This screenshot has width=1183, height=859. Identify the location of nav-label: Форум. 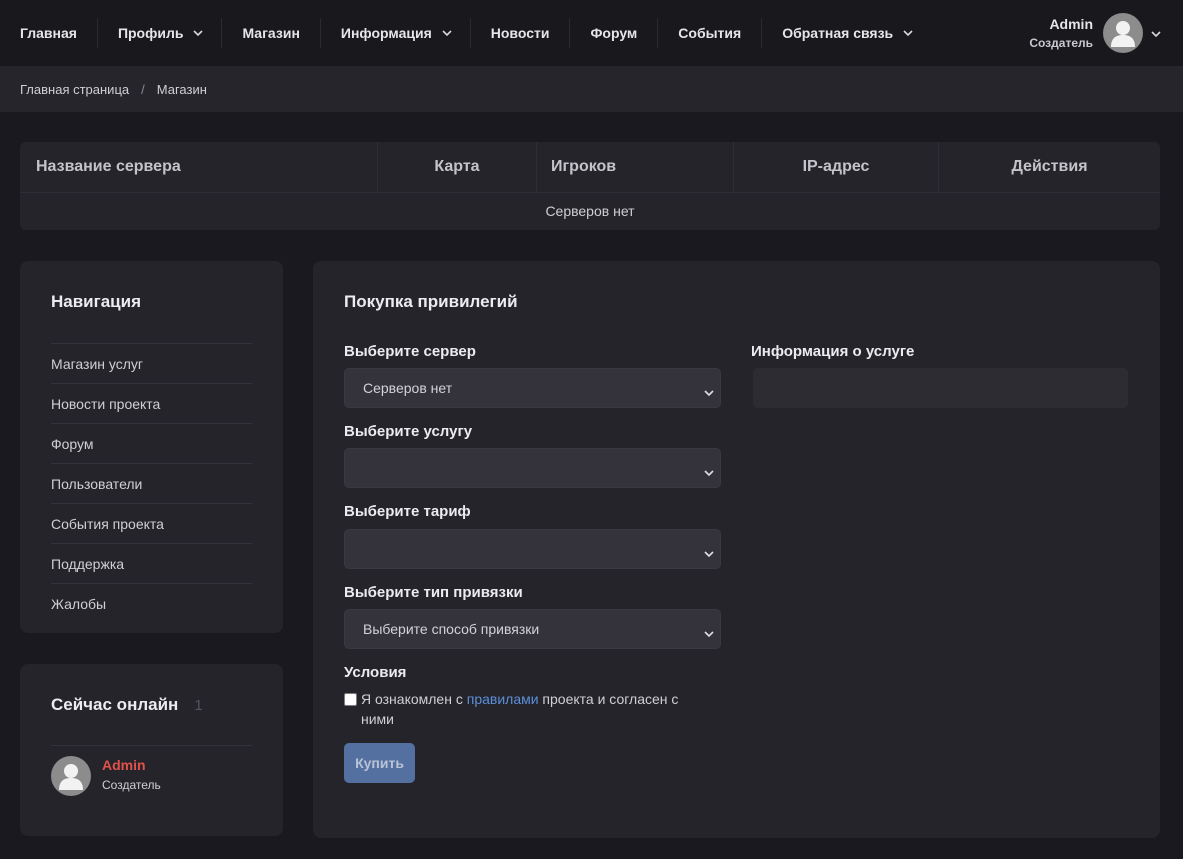
(614, 33).